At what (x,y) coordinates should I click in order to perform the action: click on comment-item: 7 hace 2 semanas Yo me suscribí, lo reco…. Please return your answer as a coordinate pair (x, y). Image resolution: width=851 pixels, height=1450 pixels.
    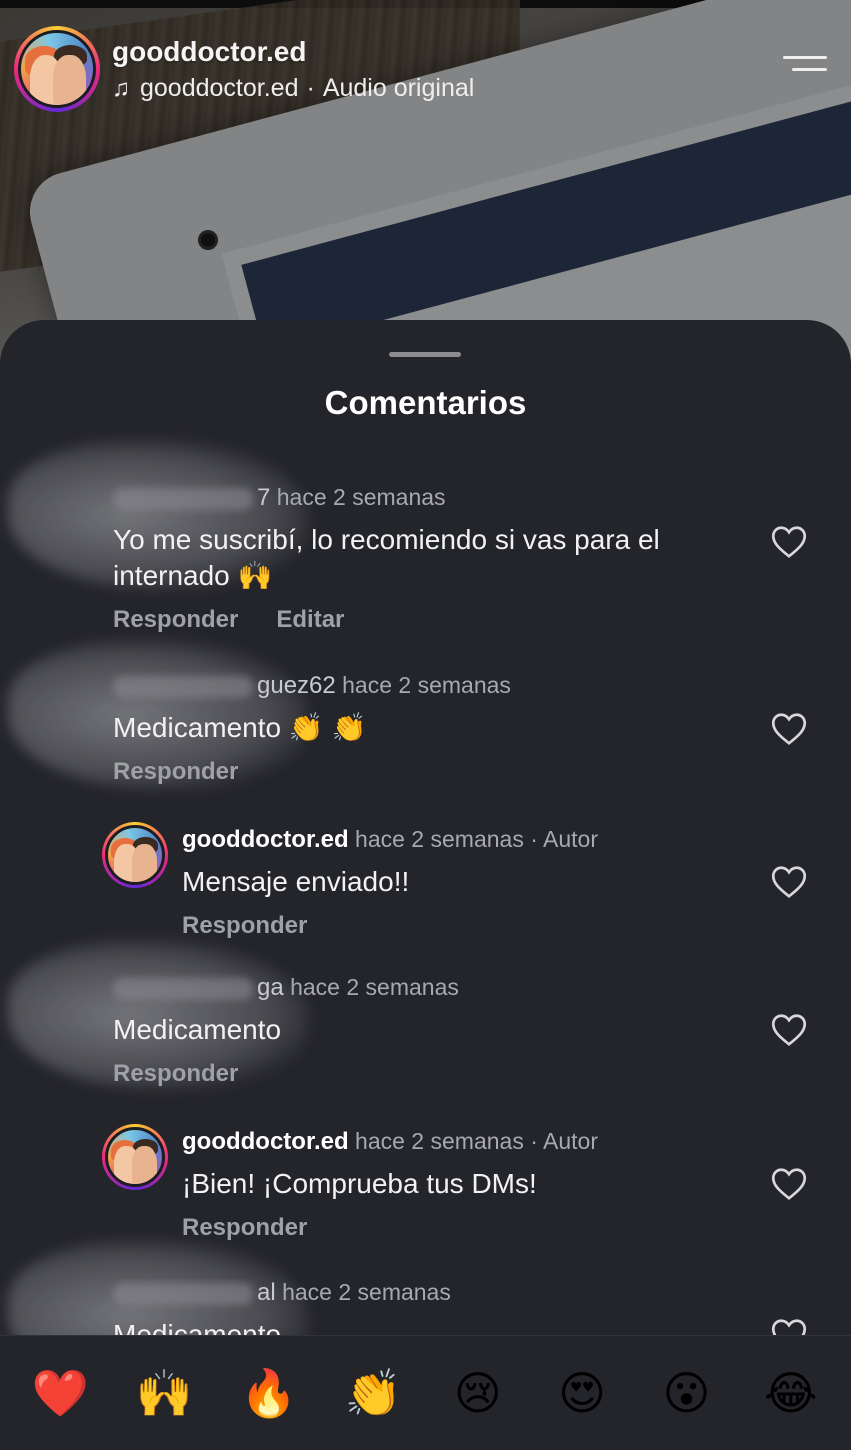
    Looking at the image, I should click on (425, 559).